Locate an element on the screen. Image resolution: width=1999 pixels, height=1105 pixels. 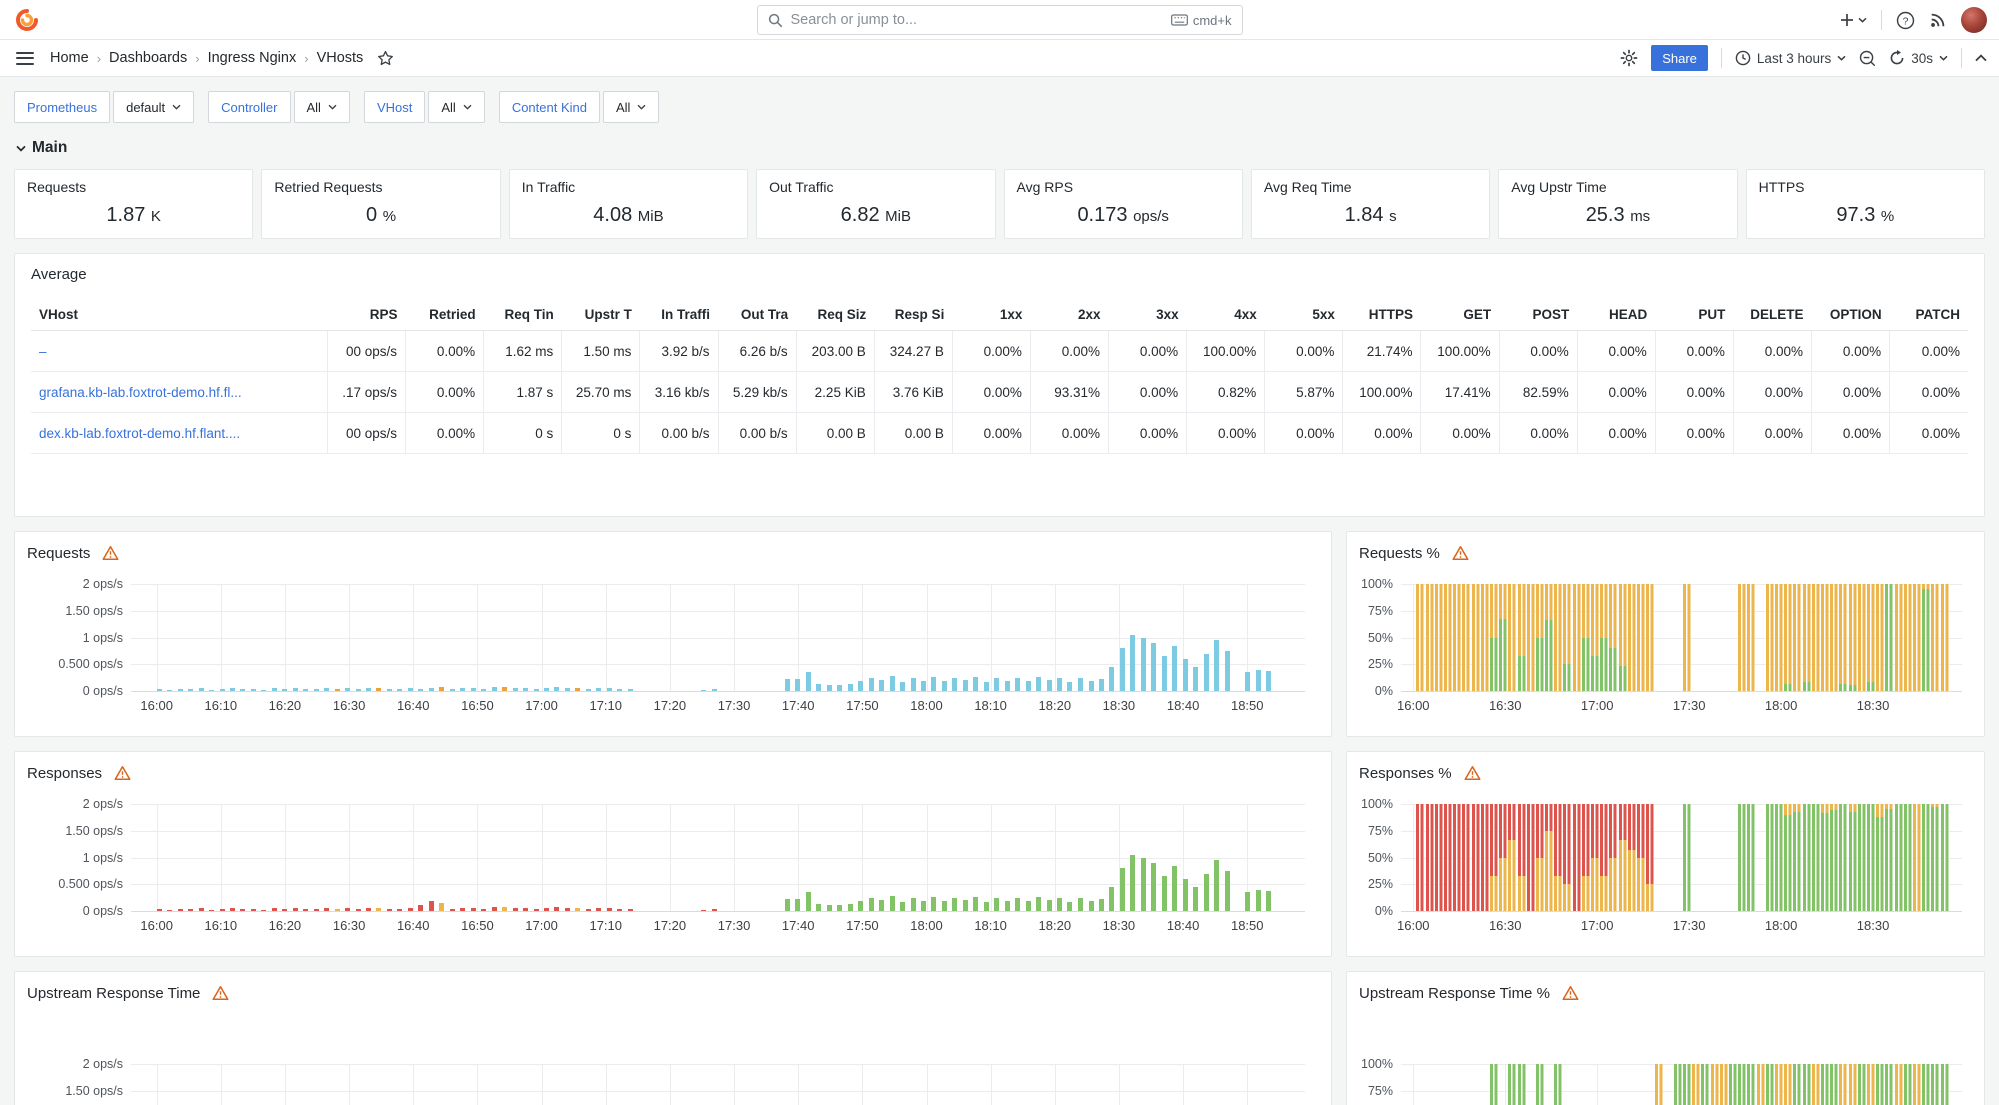
x-axis-label: 18:30 is located at coordinates (1873, 705).